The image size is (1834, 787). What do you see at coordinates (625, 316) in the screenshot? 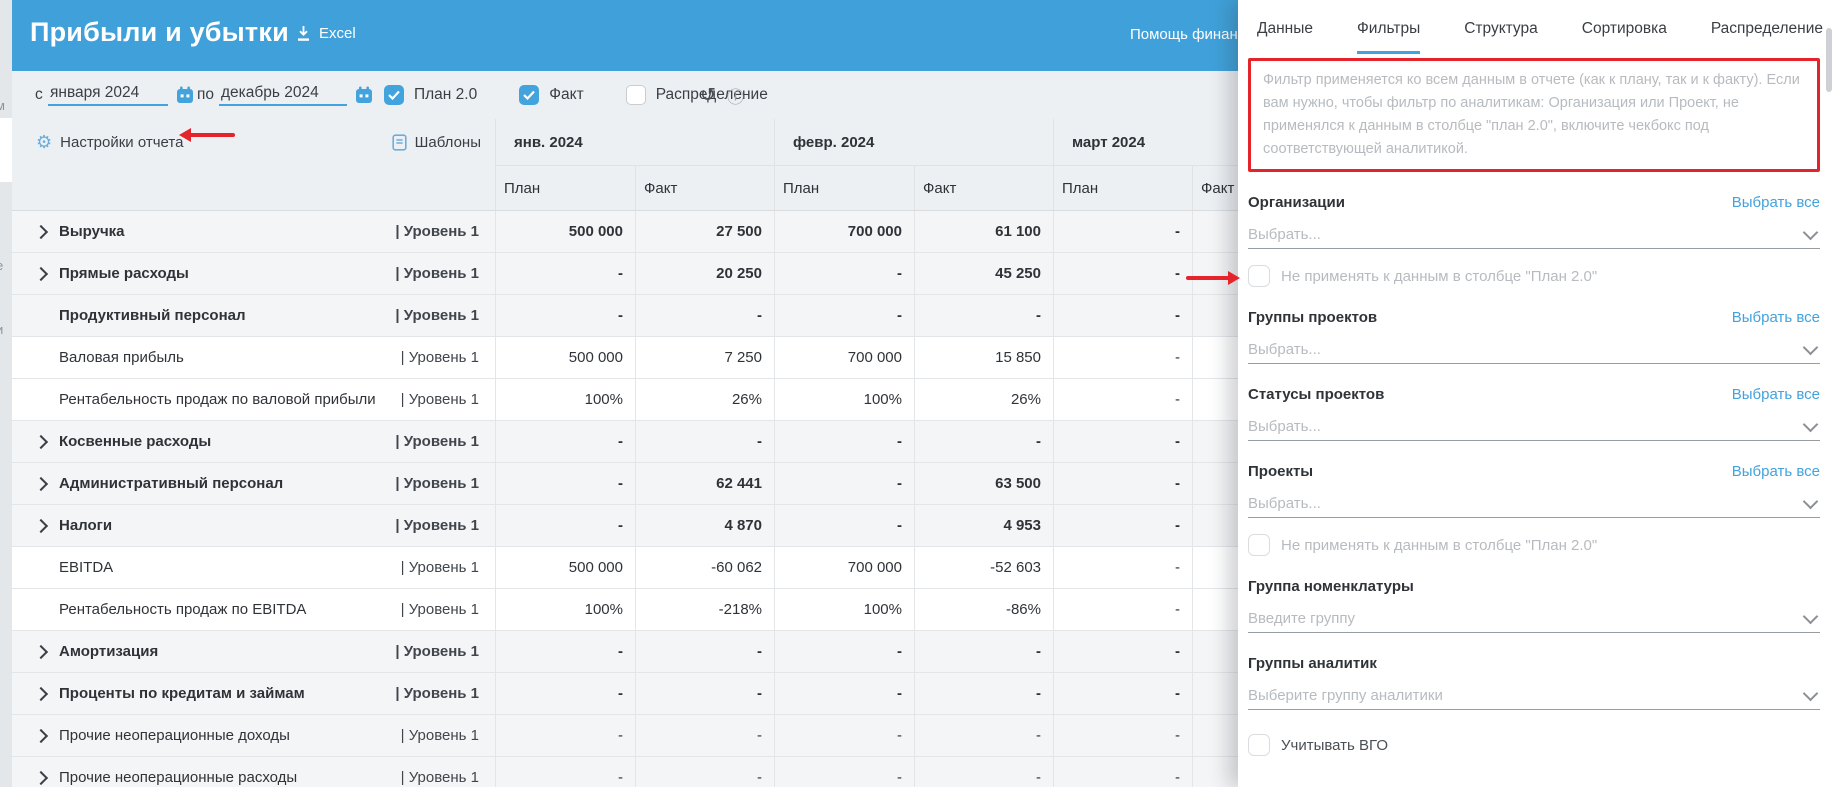
I see `table-row: Продуктивный персонал | Уровень 1-----` at bounding box center [625, 316].